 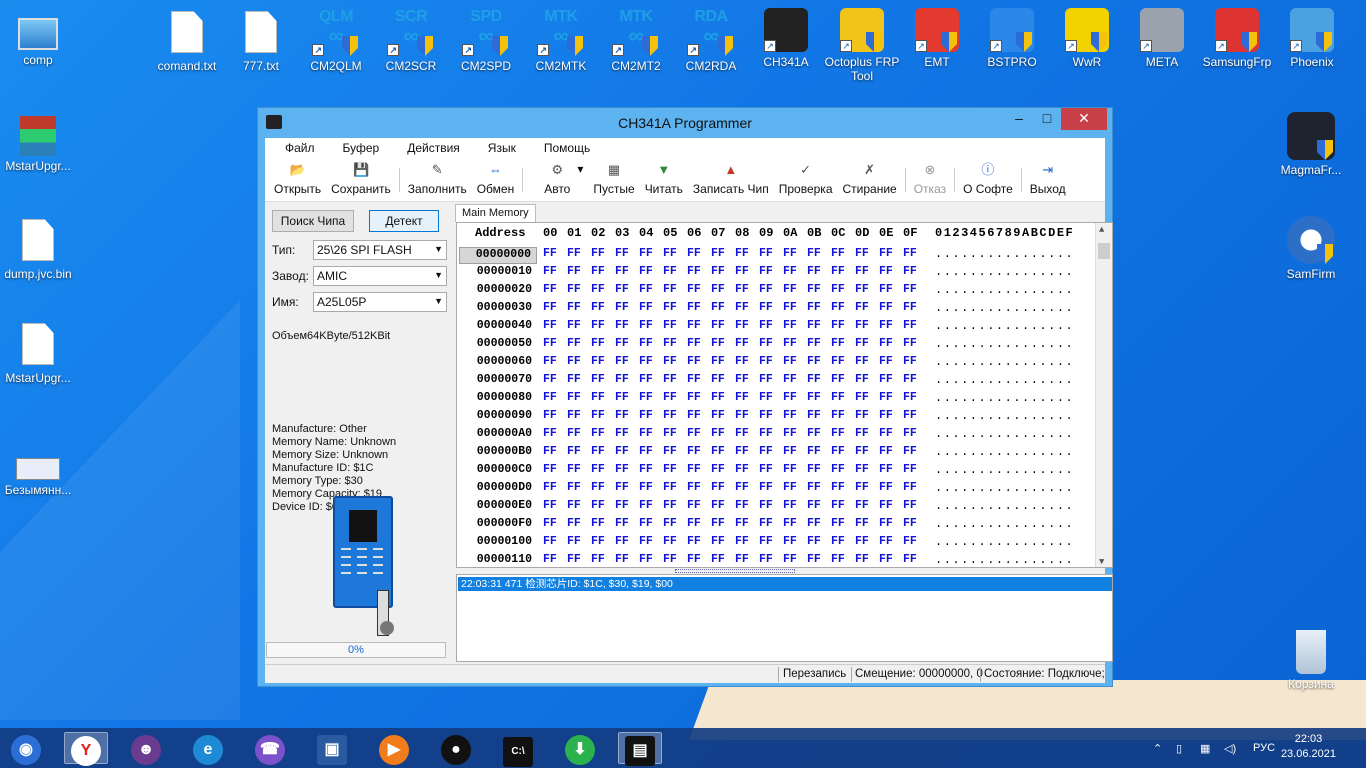 What do you see at coordinates (664, 177) in the screenshot?
I see `toolbar-button-read: ▼ Читать` at bounding box center [664, 177].